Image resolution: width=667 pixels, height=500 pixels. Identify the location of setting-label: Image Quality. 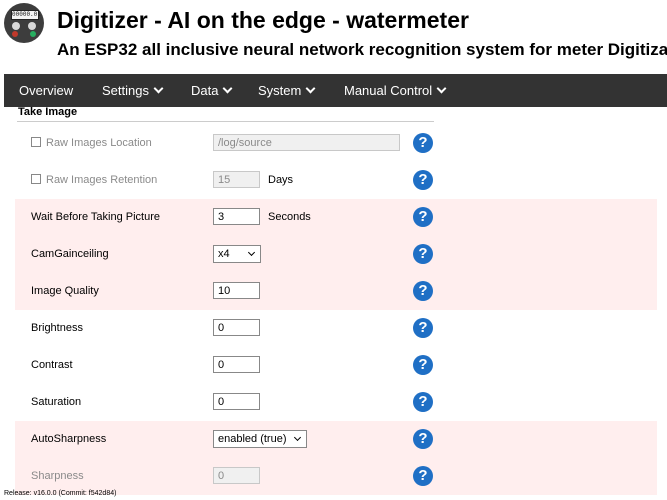
(65, 291).